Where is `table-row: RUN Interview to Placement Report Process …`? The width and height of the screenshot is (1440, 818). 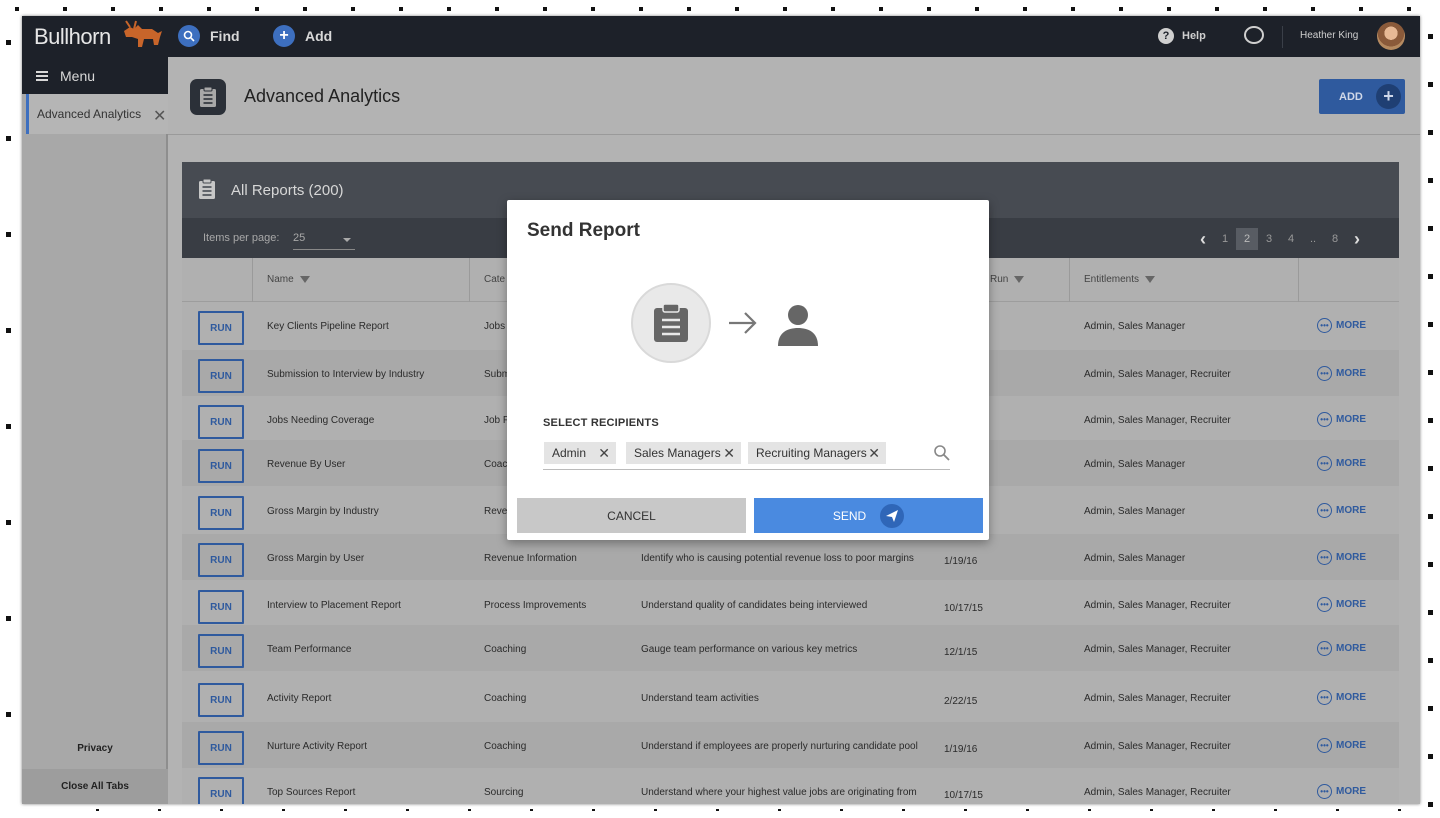
table-row: RUN Interview to Placement Report Process … is located at coordinates (790, 604).